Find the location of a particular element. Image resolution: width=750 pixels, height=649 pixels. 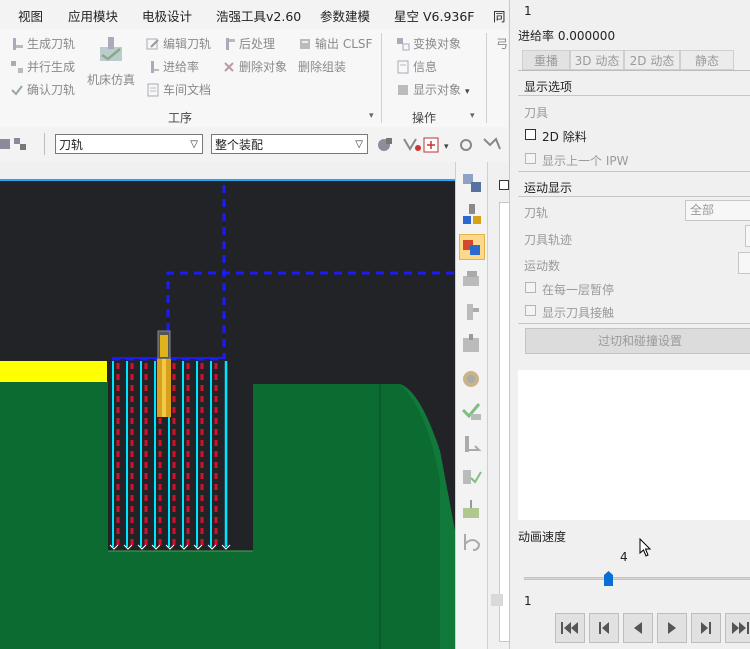

tab-2d-dynamic: 2D 动态 is located at coordinates (652, 60).